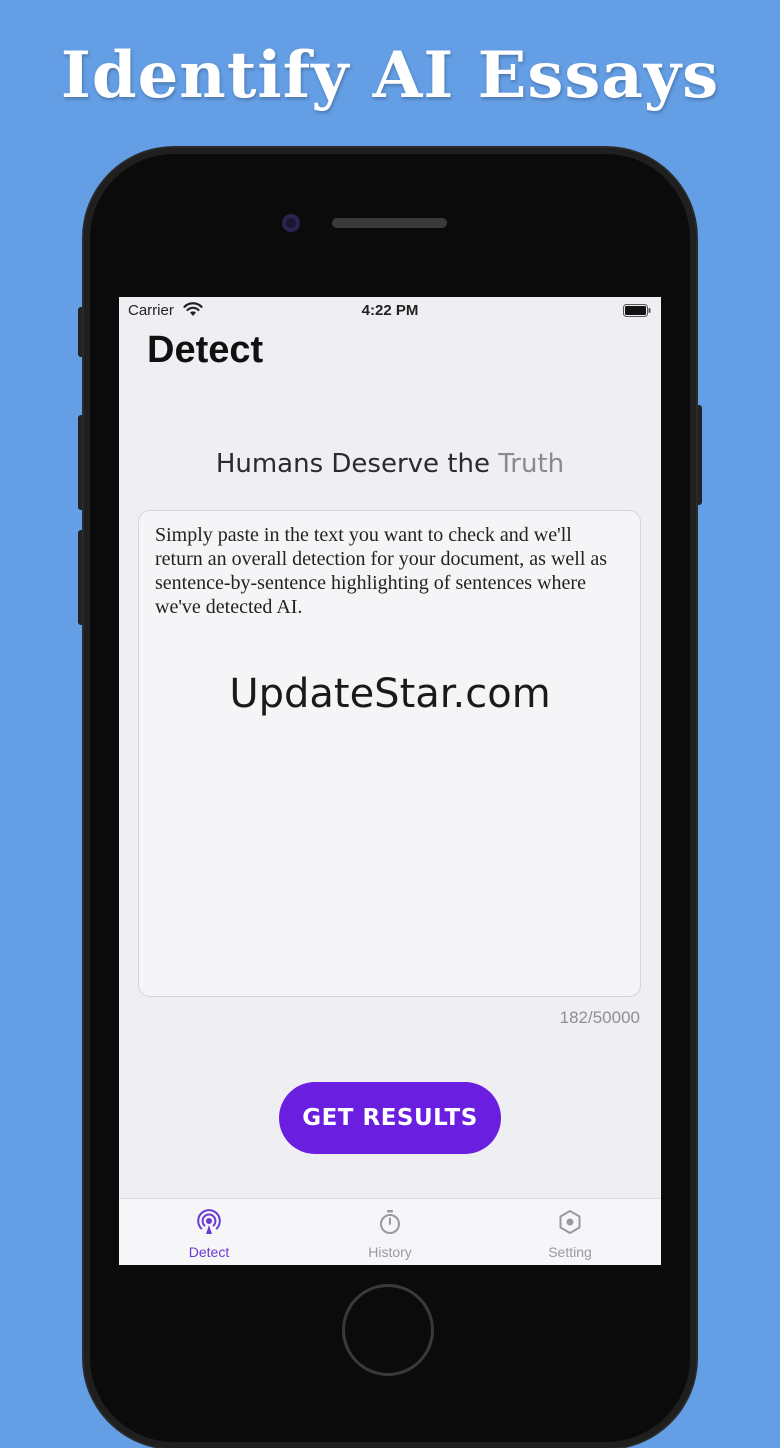  I want to click on home-button, so click(388, 1330).